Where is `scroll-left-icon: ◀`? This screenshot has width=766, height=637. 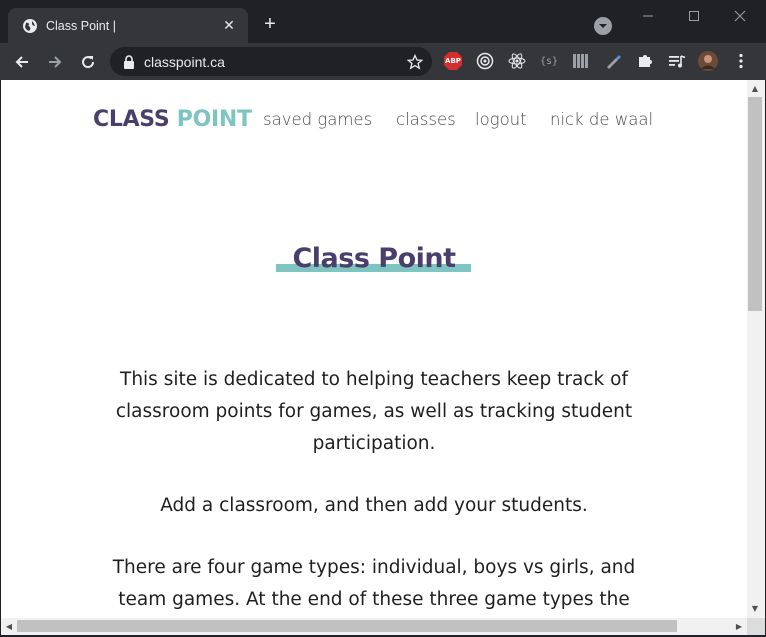
scroll-left-icon: ◀ is located at coordinates (9, 626).